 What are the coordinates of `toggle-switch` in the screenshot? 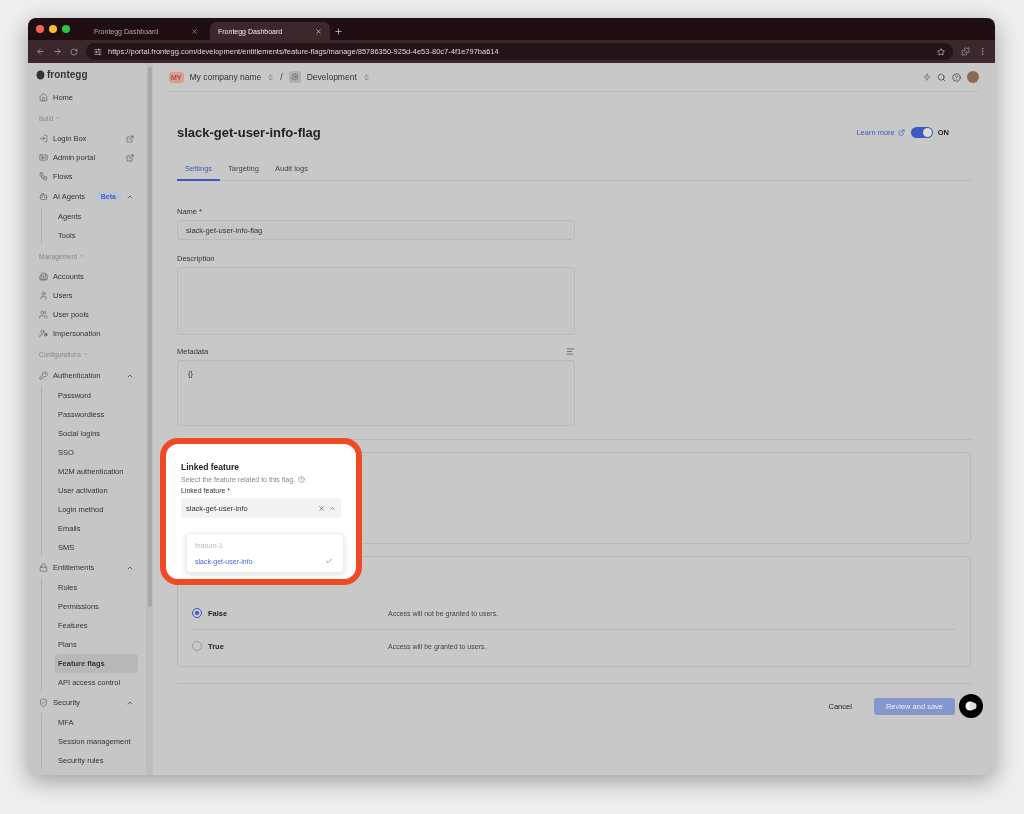 It's located at (921, 132).